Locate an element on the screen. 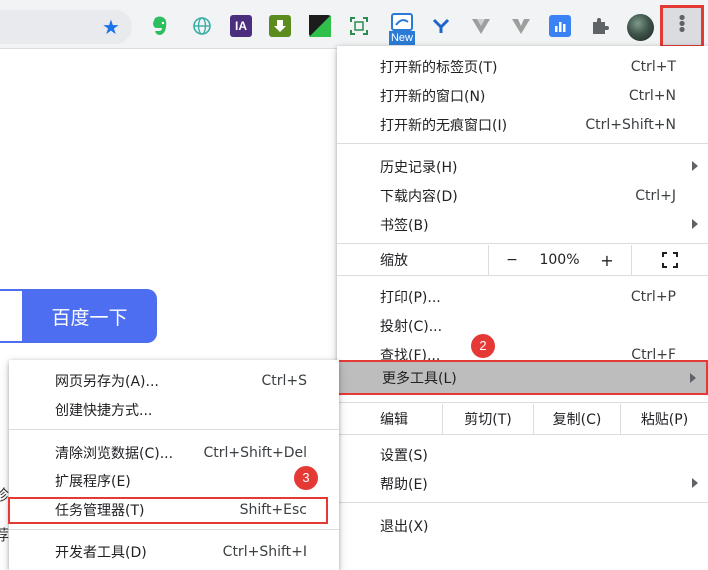  green-extension-icon is located at coordinates (320, 26).